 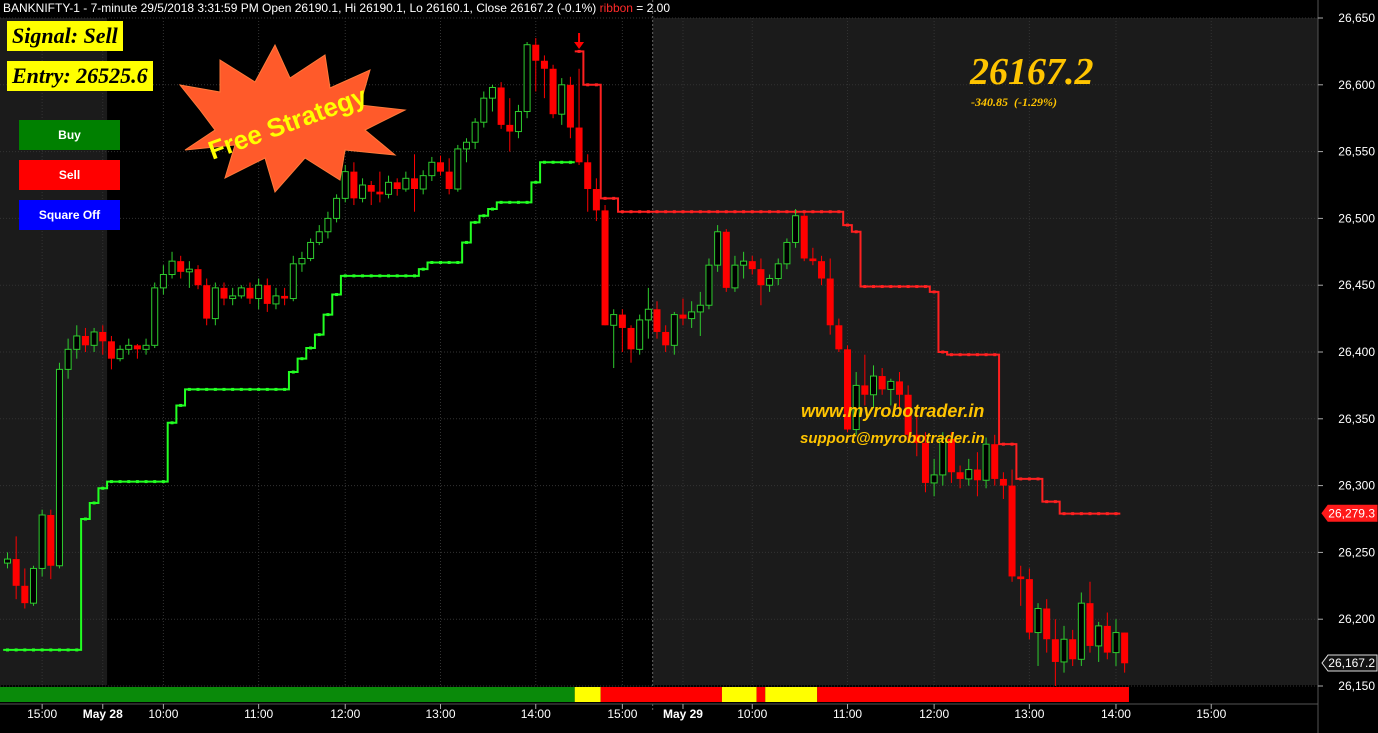 What do you see at coordinates (440, 714) in the screenshot?
I see `x-tick-label: 13:00` at bounding box center [440, 714].